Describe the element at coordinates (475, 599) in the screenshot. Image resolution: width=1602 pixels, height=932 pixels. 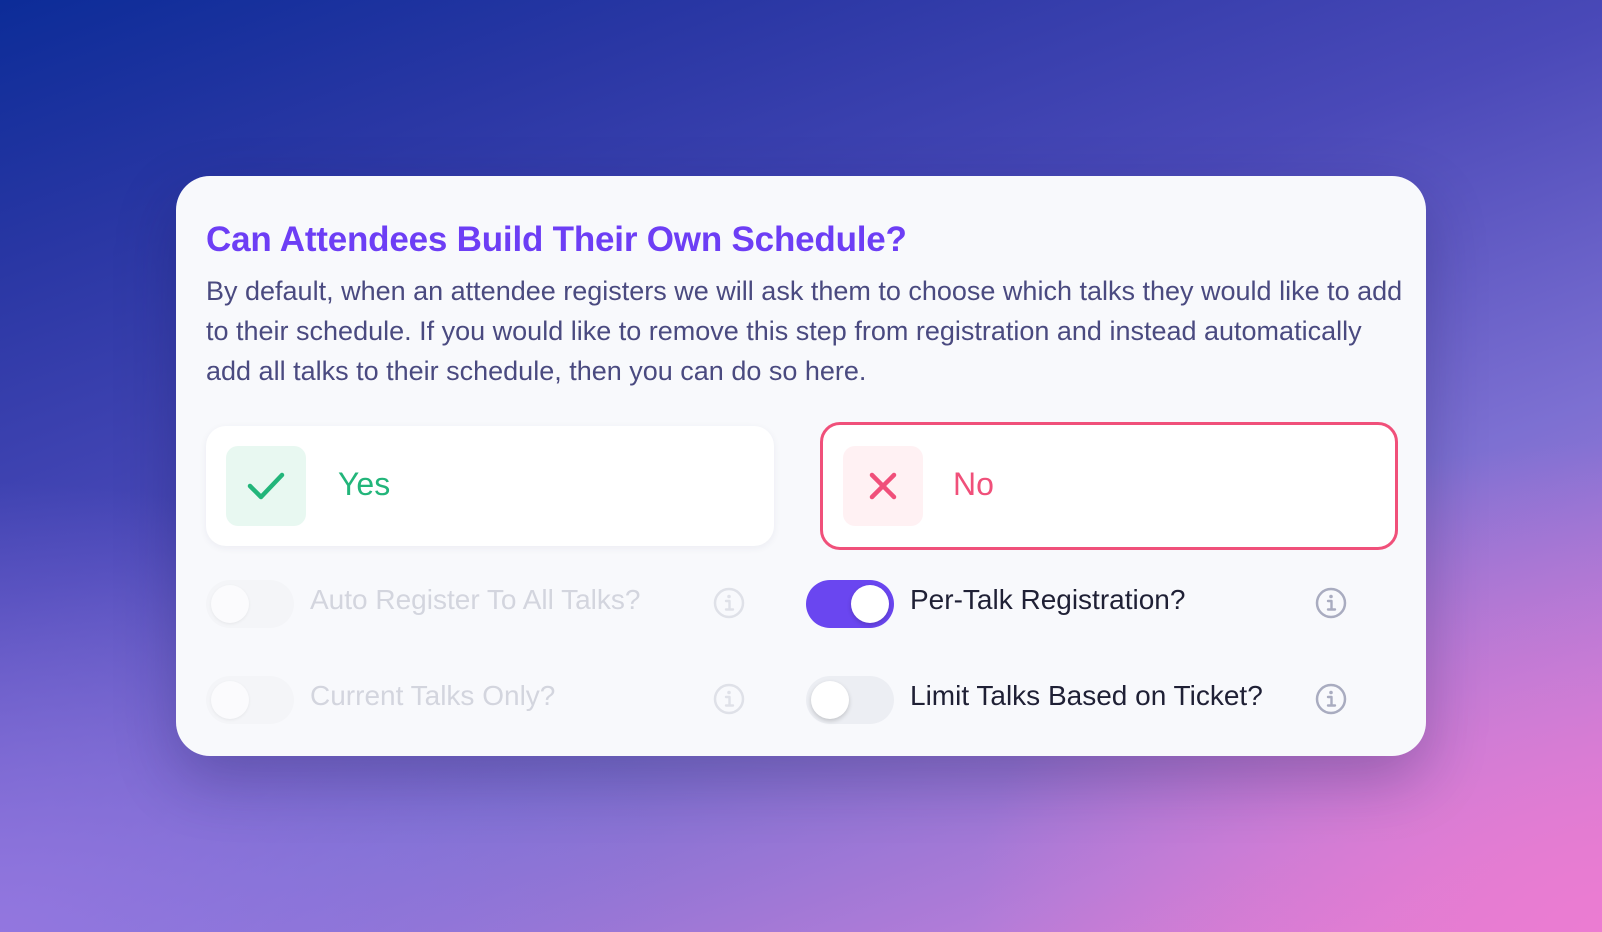
I see `auto-register-label: Auto Register To All Talks?` at that location.